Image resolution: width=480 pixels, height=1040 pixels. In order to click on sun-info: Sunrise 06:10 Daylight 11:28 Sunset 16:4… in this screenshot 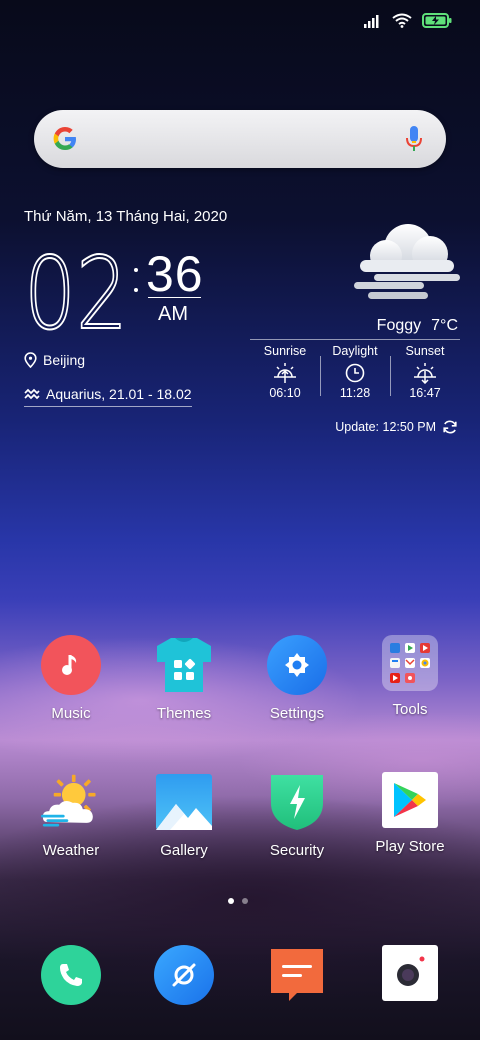, I will do `click(355, 377)`.